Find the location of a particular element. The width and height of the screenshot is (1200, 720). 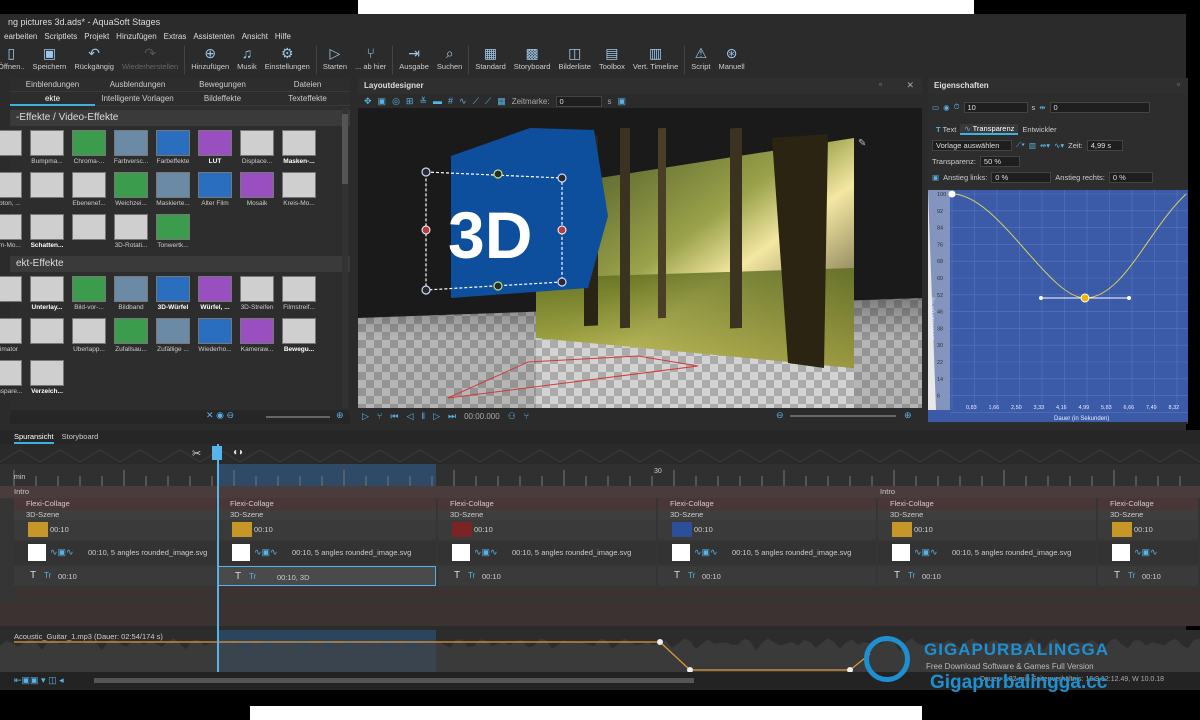

pause-icon: ‖ is located at coordinates (423, 416).